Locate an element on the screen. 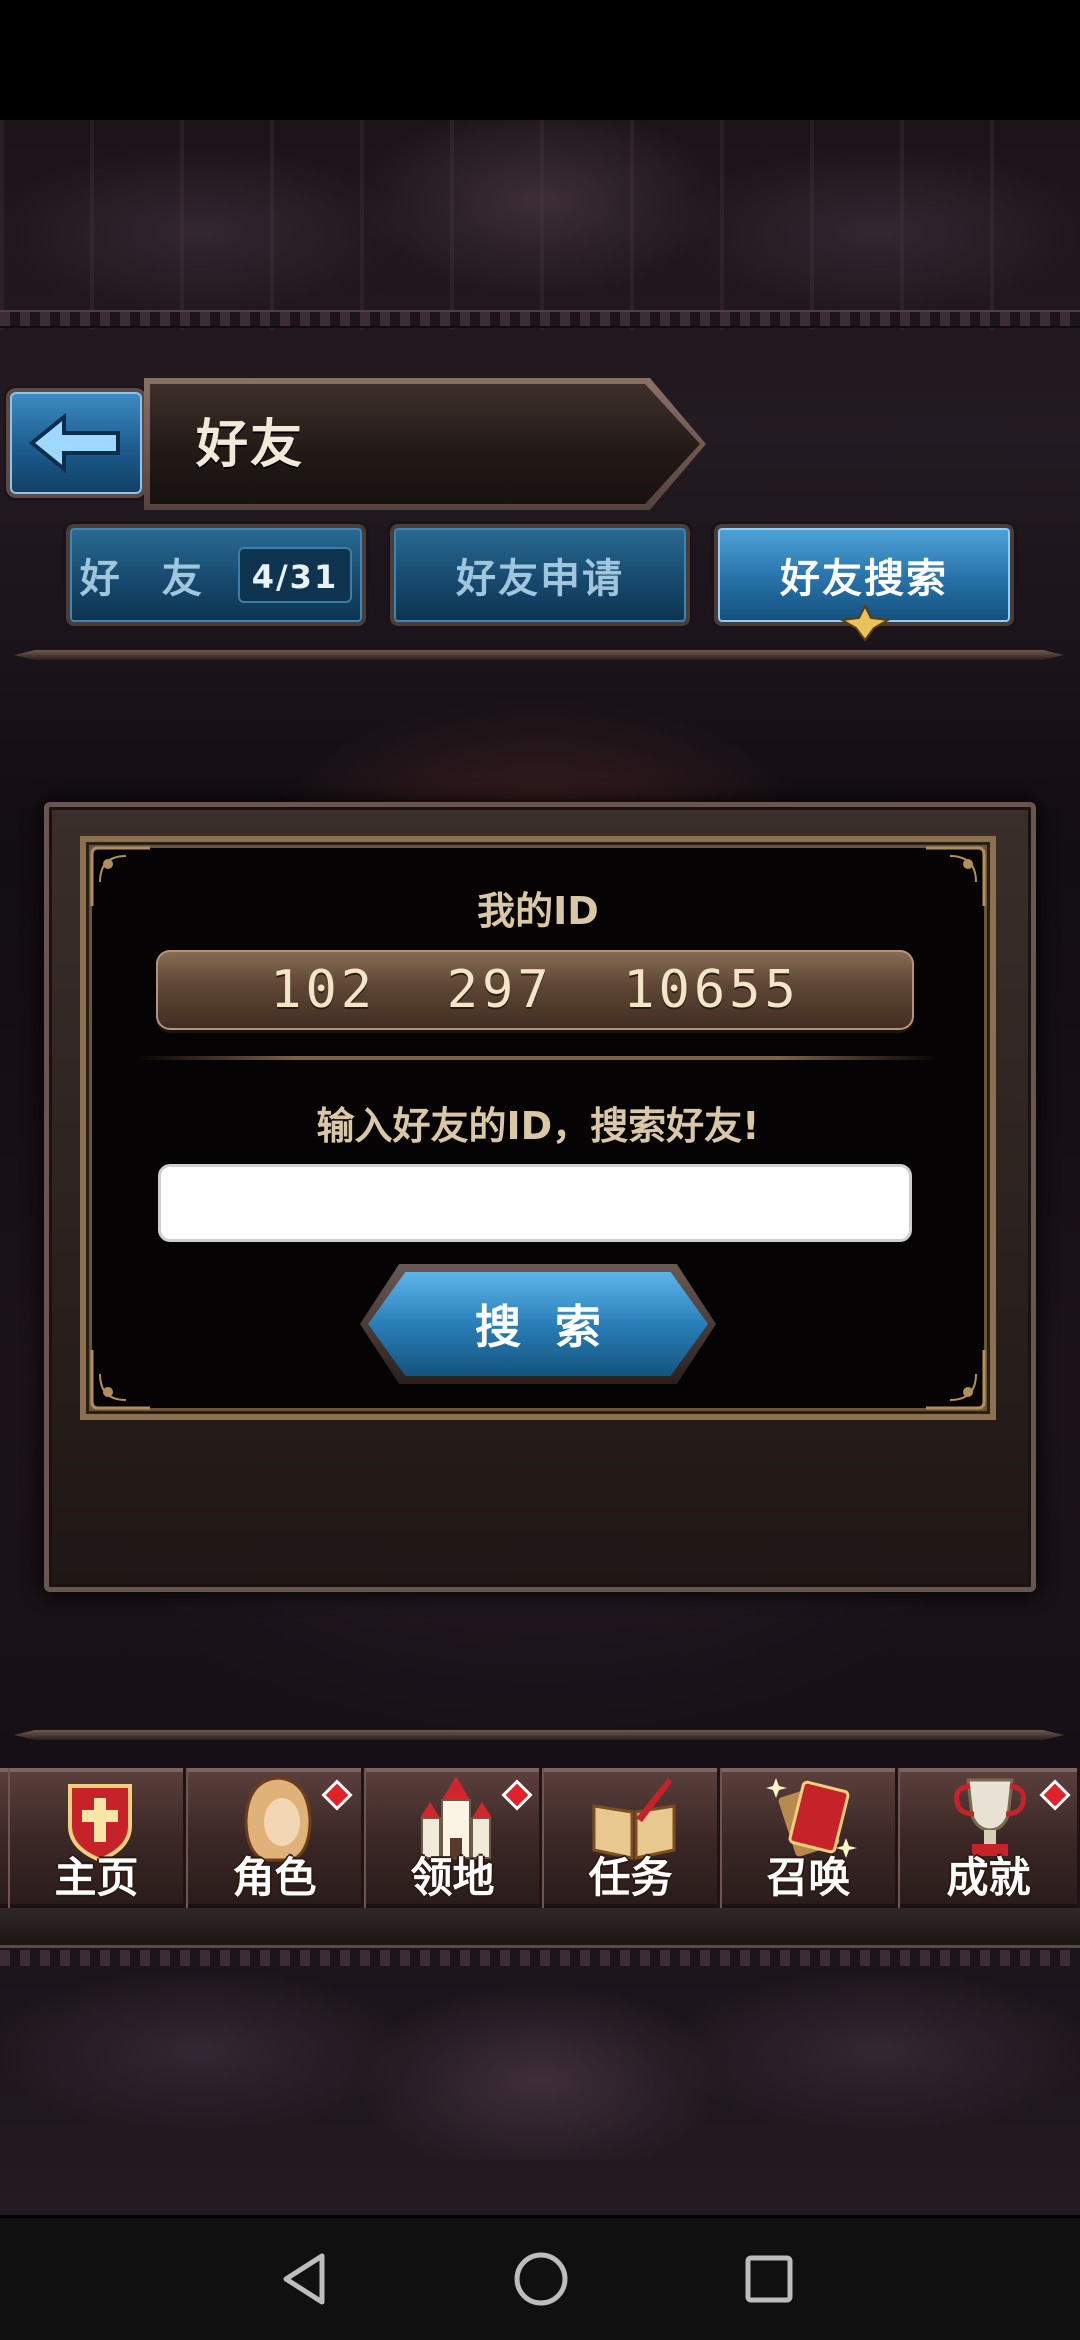 The height and width of the screenshot is (2340, 1080). tab-friend-requests-label: 好友申请 is located at coordinates (540, 579).